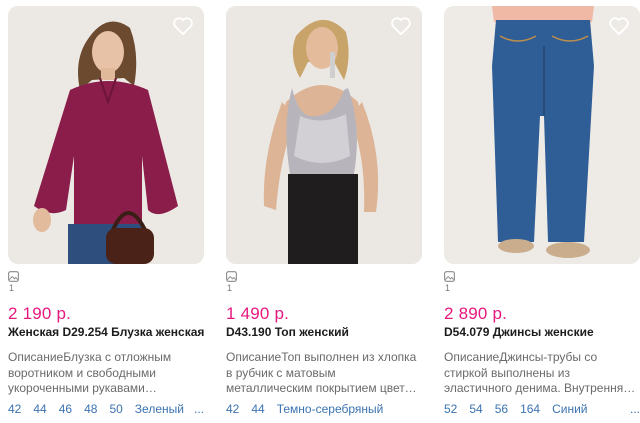 Image resolution: width=640 pixels, height=423 pixels. I want to click on product-title: D54.079 Джинсы женские, so click(542, 332).